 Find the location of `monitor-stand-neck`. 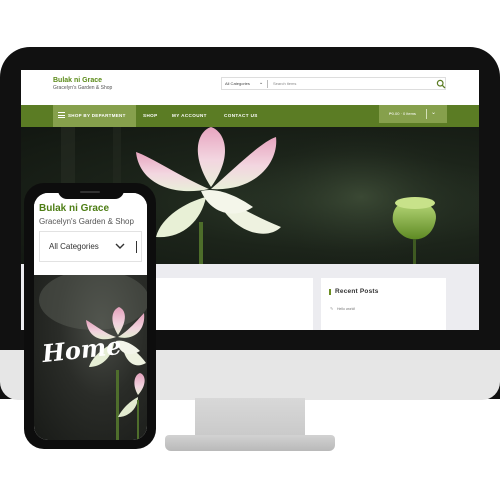

monitor-stand-neck is located at coordinates (250, 418).